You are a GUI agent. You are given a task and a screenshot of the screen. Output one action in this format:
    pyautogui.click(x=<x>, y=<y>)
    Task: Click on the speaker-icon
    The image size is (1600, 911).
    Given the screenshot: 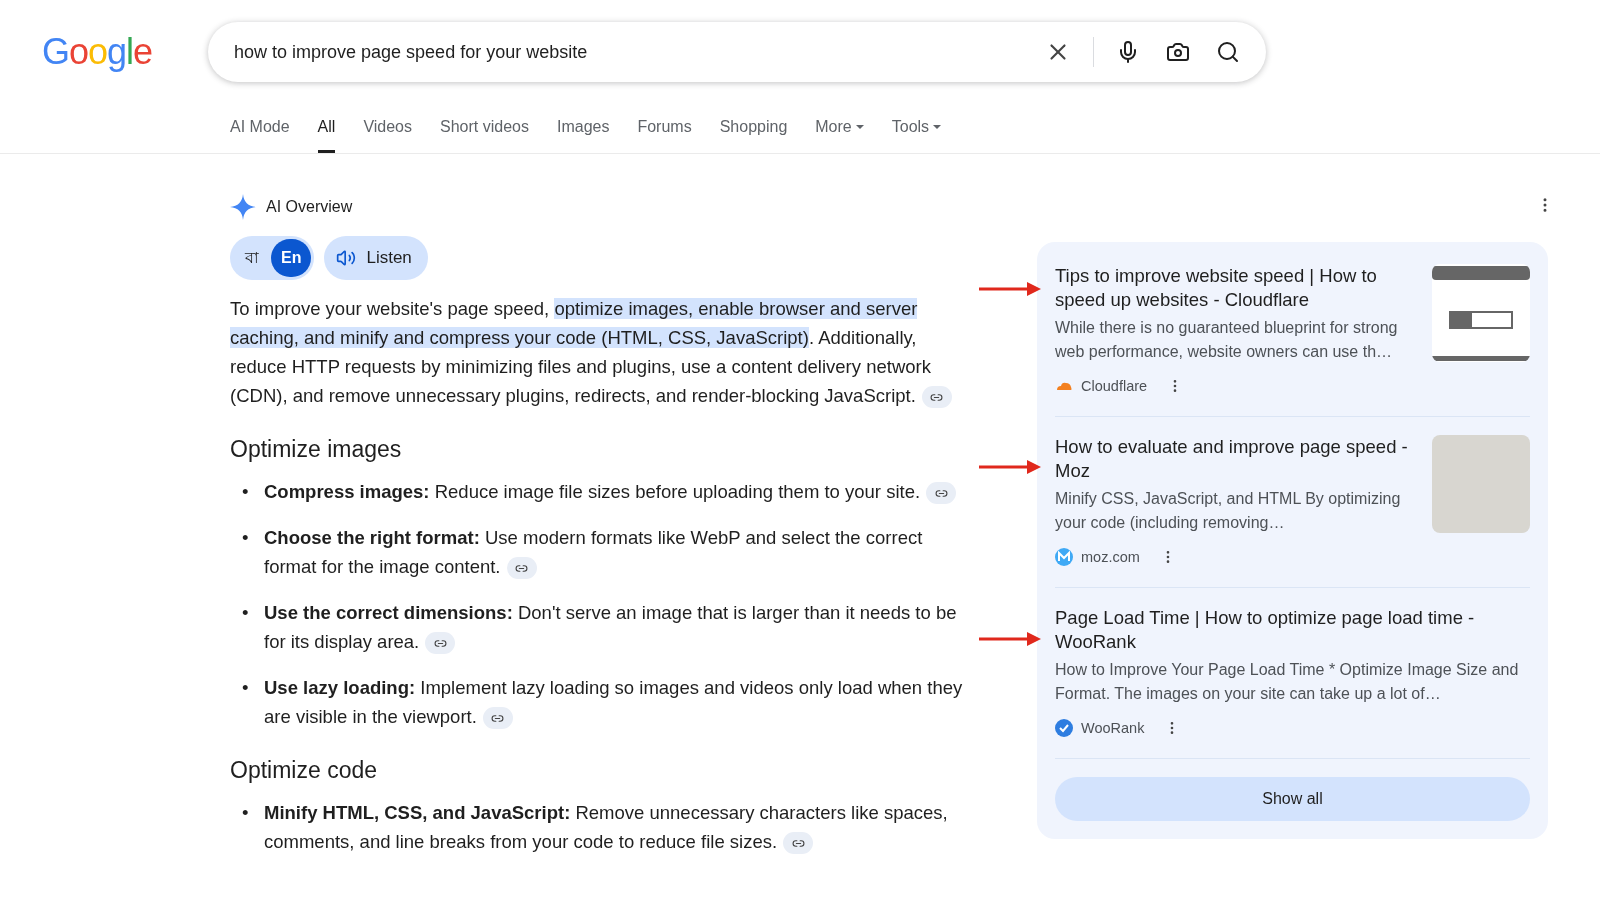 What is the action you would take?
    pyautogui.click(x=346, y=258)
    